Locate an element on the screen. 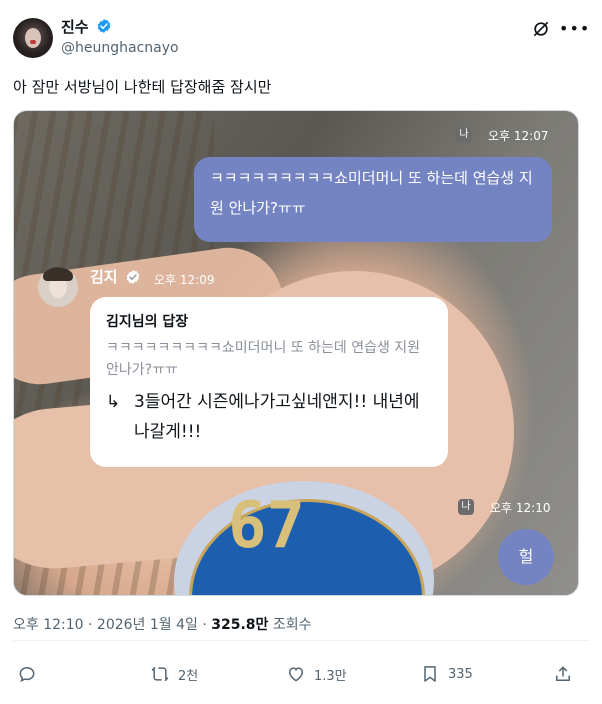 Image resolution: width=602 pixels, height=704 pixels. tweet-meta: 오후 12:10 · 2026년 1월 4일 · 325.8만 조회수 is located at coordinates (162, 624).